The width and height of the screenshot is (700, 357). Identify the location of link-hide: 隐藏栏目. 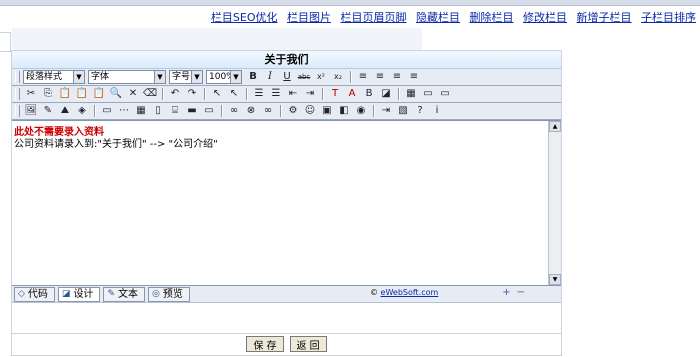
(438, 17).